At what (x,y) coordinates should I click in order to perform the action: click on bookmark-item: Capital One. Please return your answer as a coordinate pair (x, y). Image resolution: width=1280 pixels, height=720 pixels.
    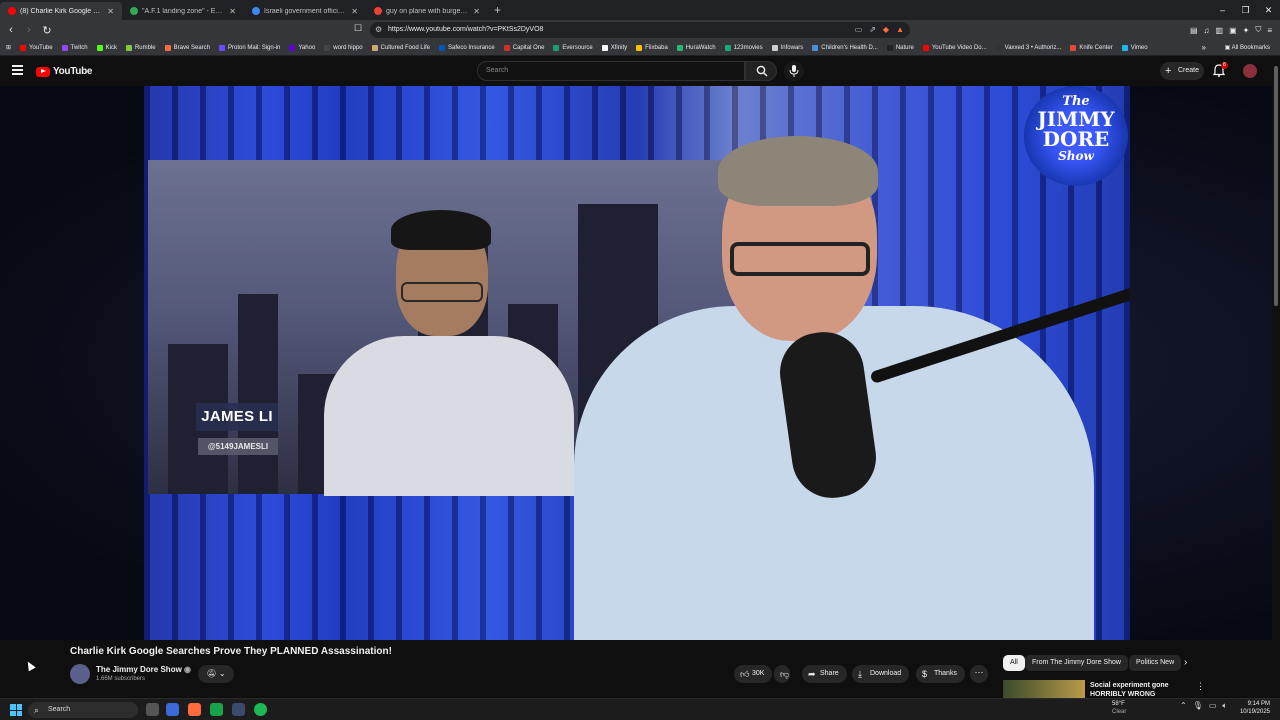
    Looking at the image, I should click on (523, 47).